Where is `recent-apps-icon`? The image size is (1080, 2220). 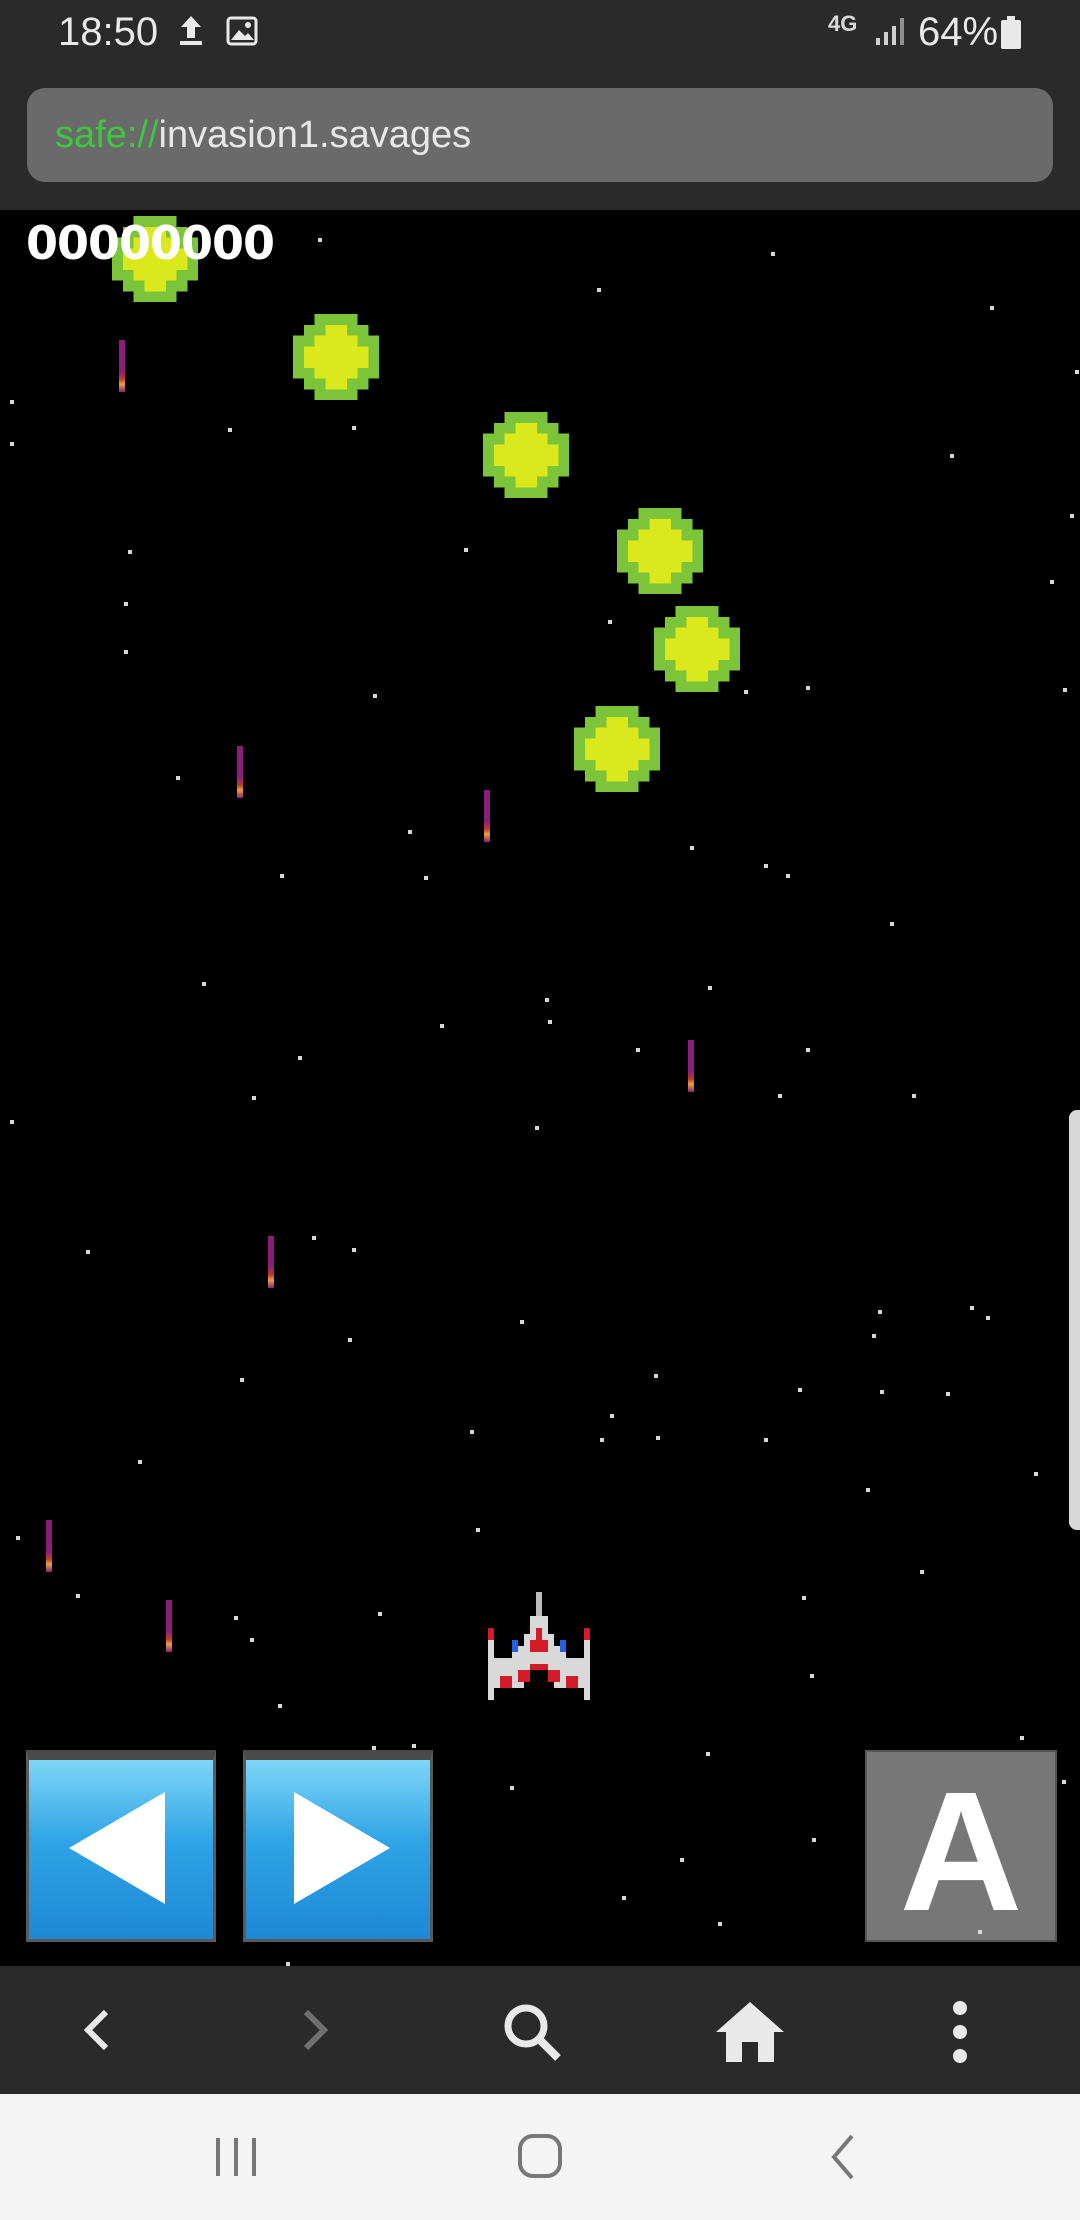 recent-apps-icon is located at coordinates (236, 2157).